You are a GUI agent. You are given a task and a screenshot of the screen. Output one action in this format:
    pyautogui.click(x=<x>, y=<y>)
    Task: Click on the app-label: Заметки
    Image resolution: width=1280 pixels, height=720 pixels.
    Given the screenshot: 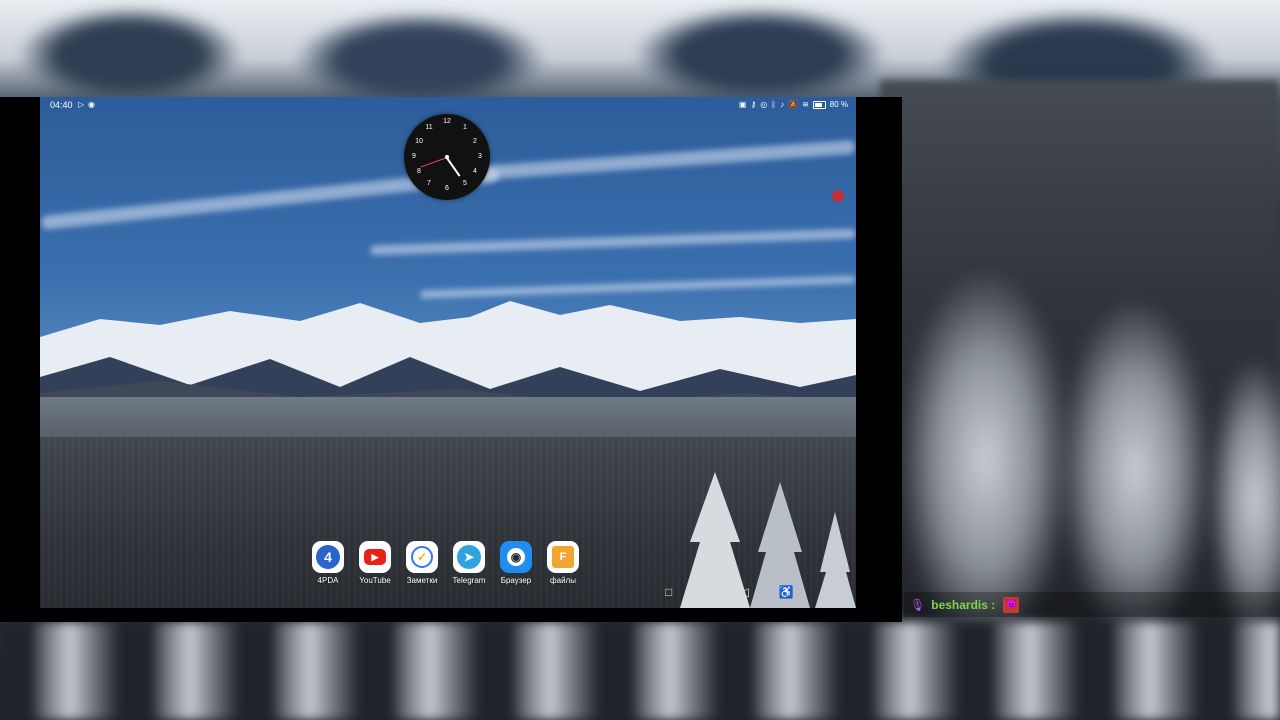 What is the action you would take?
    pyautogui.click(x=422, y=580)
    